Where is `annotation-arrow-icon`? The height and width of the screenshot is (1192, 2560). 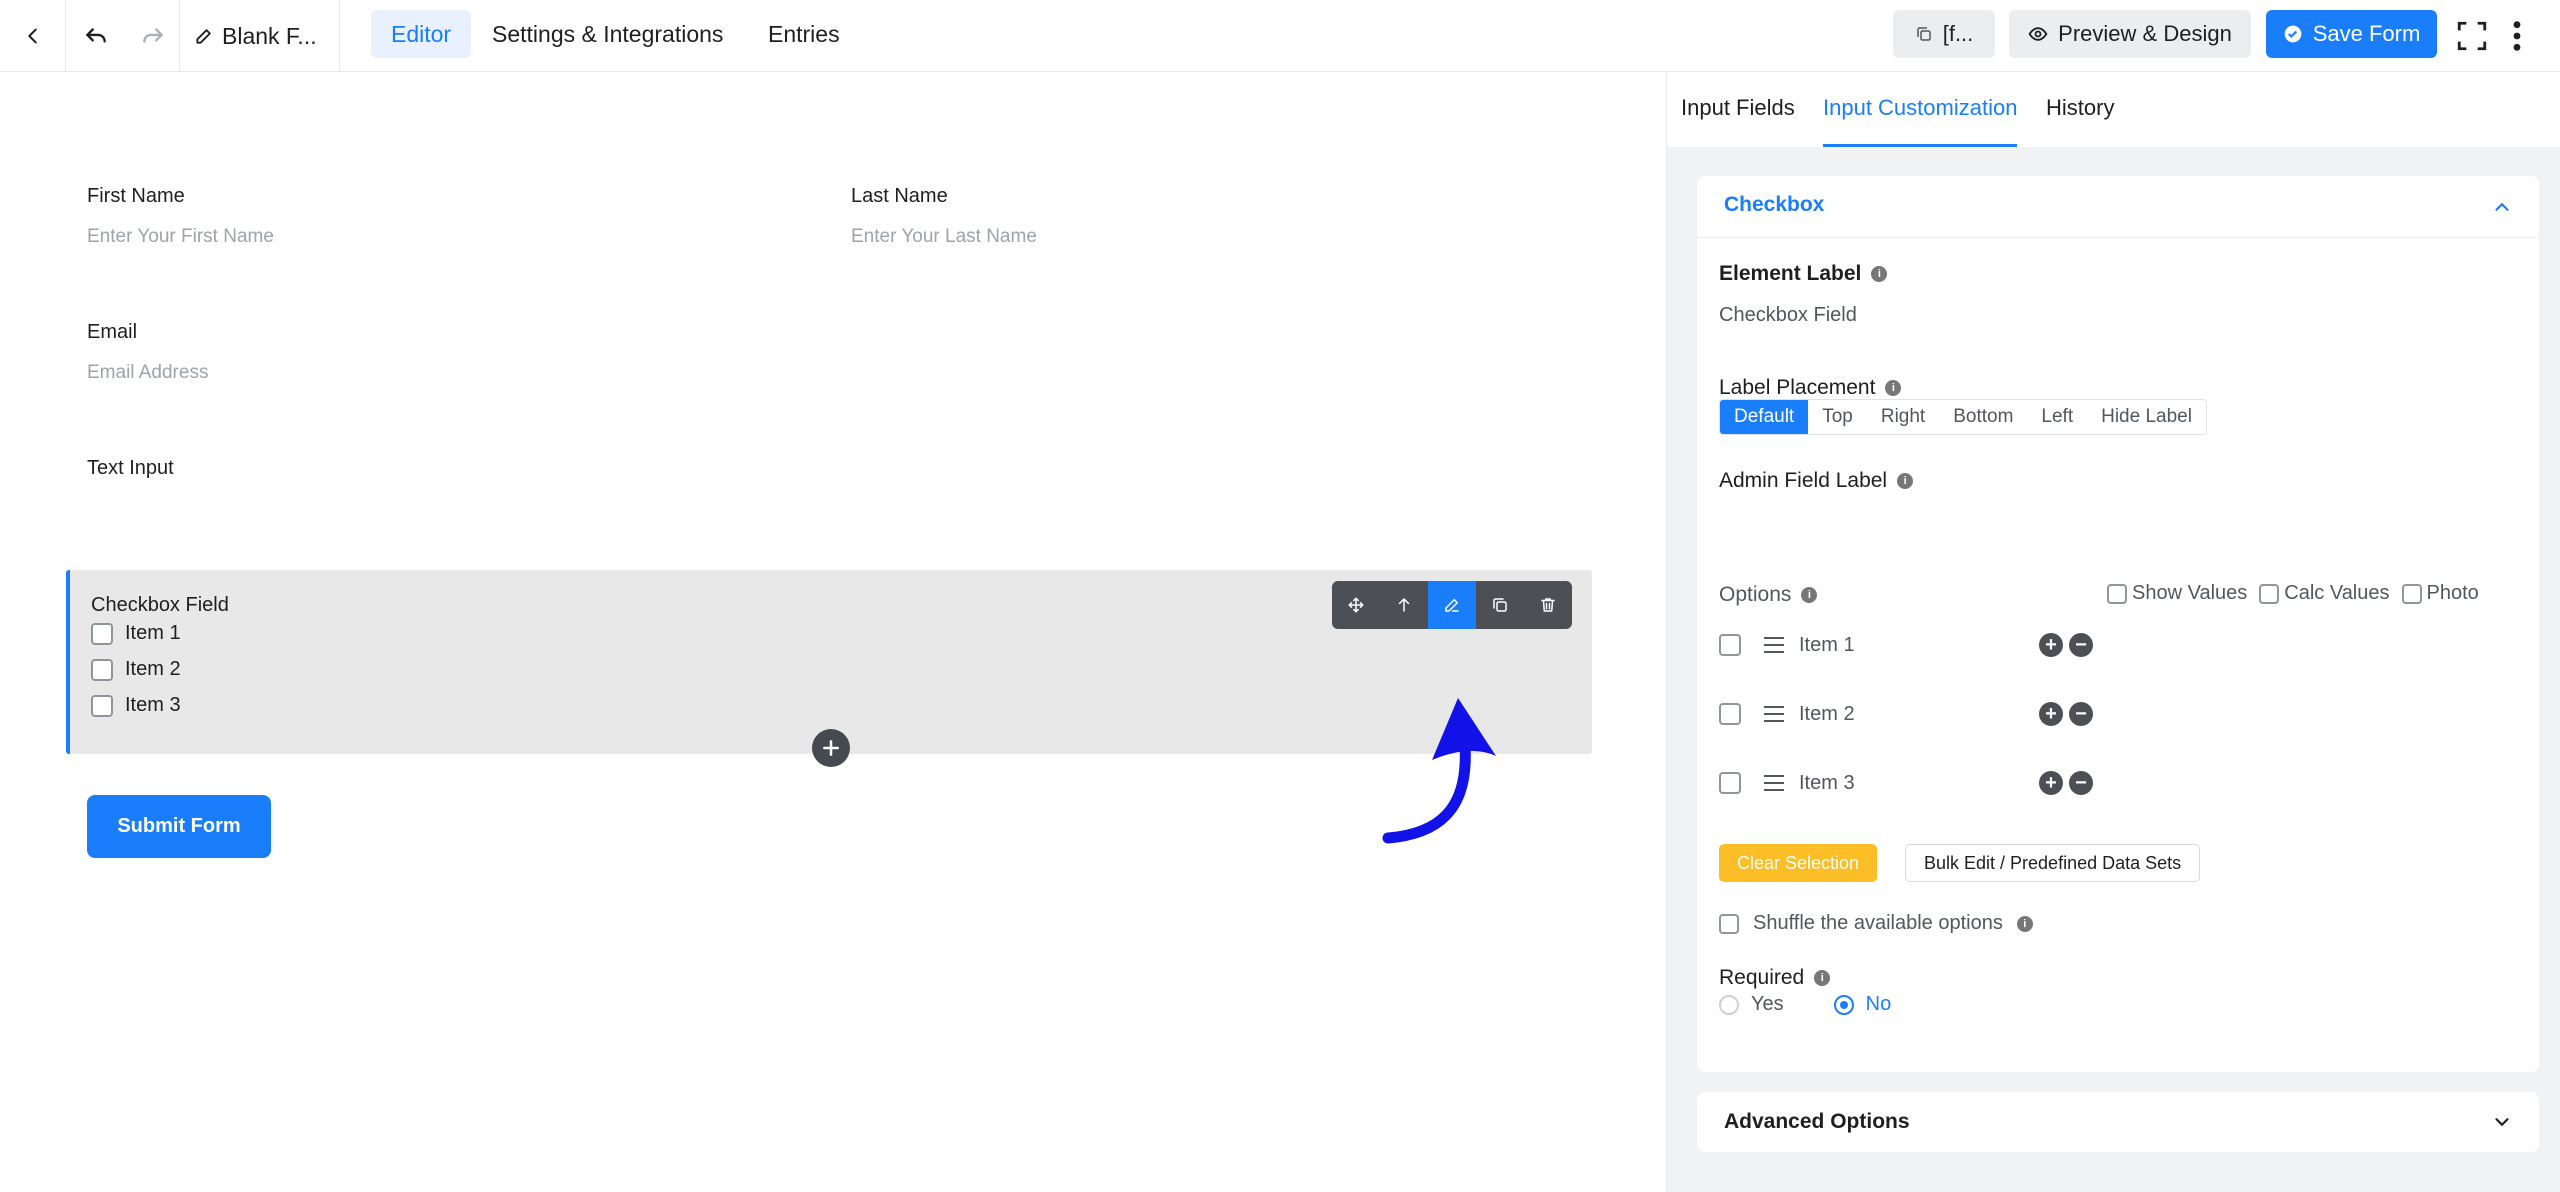 annotation-arrow-icon is located at coordinates (1439, 771).